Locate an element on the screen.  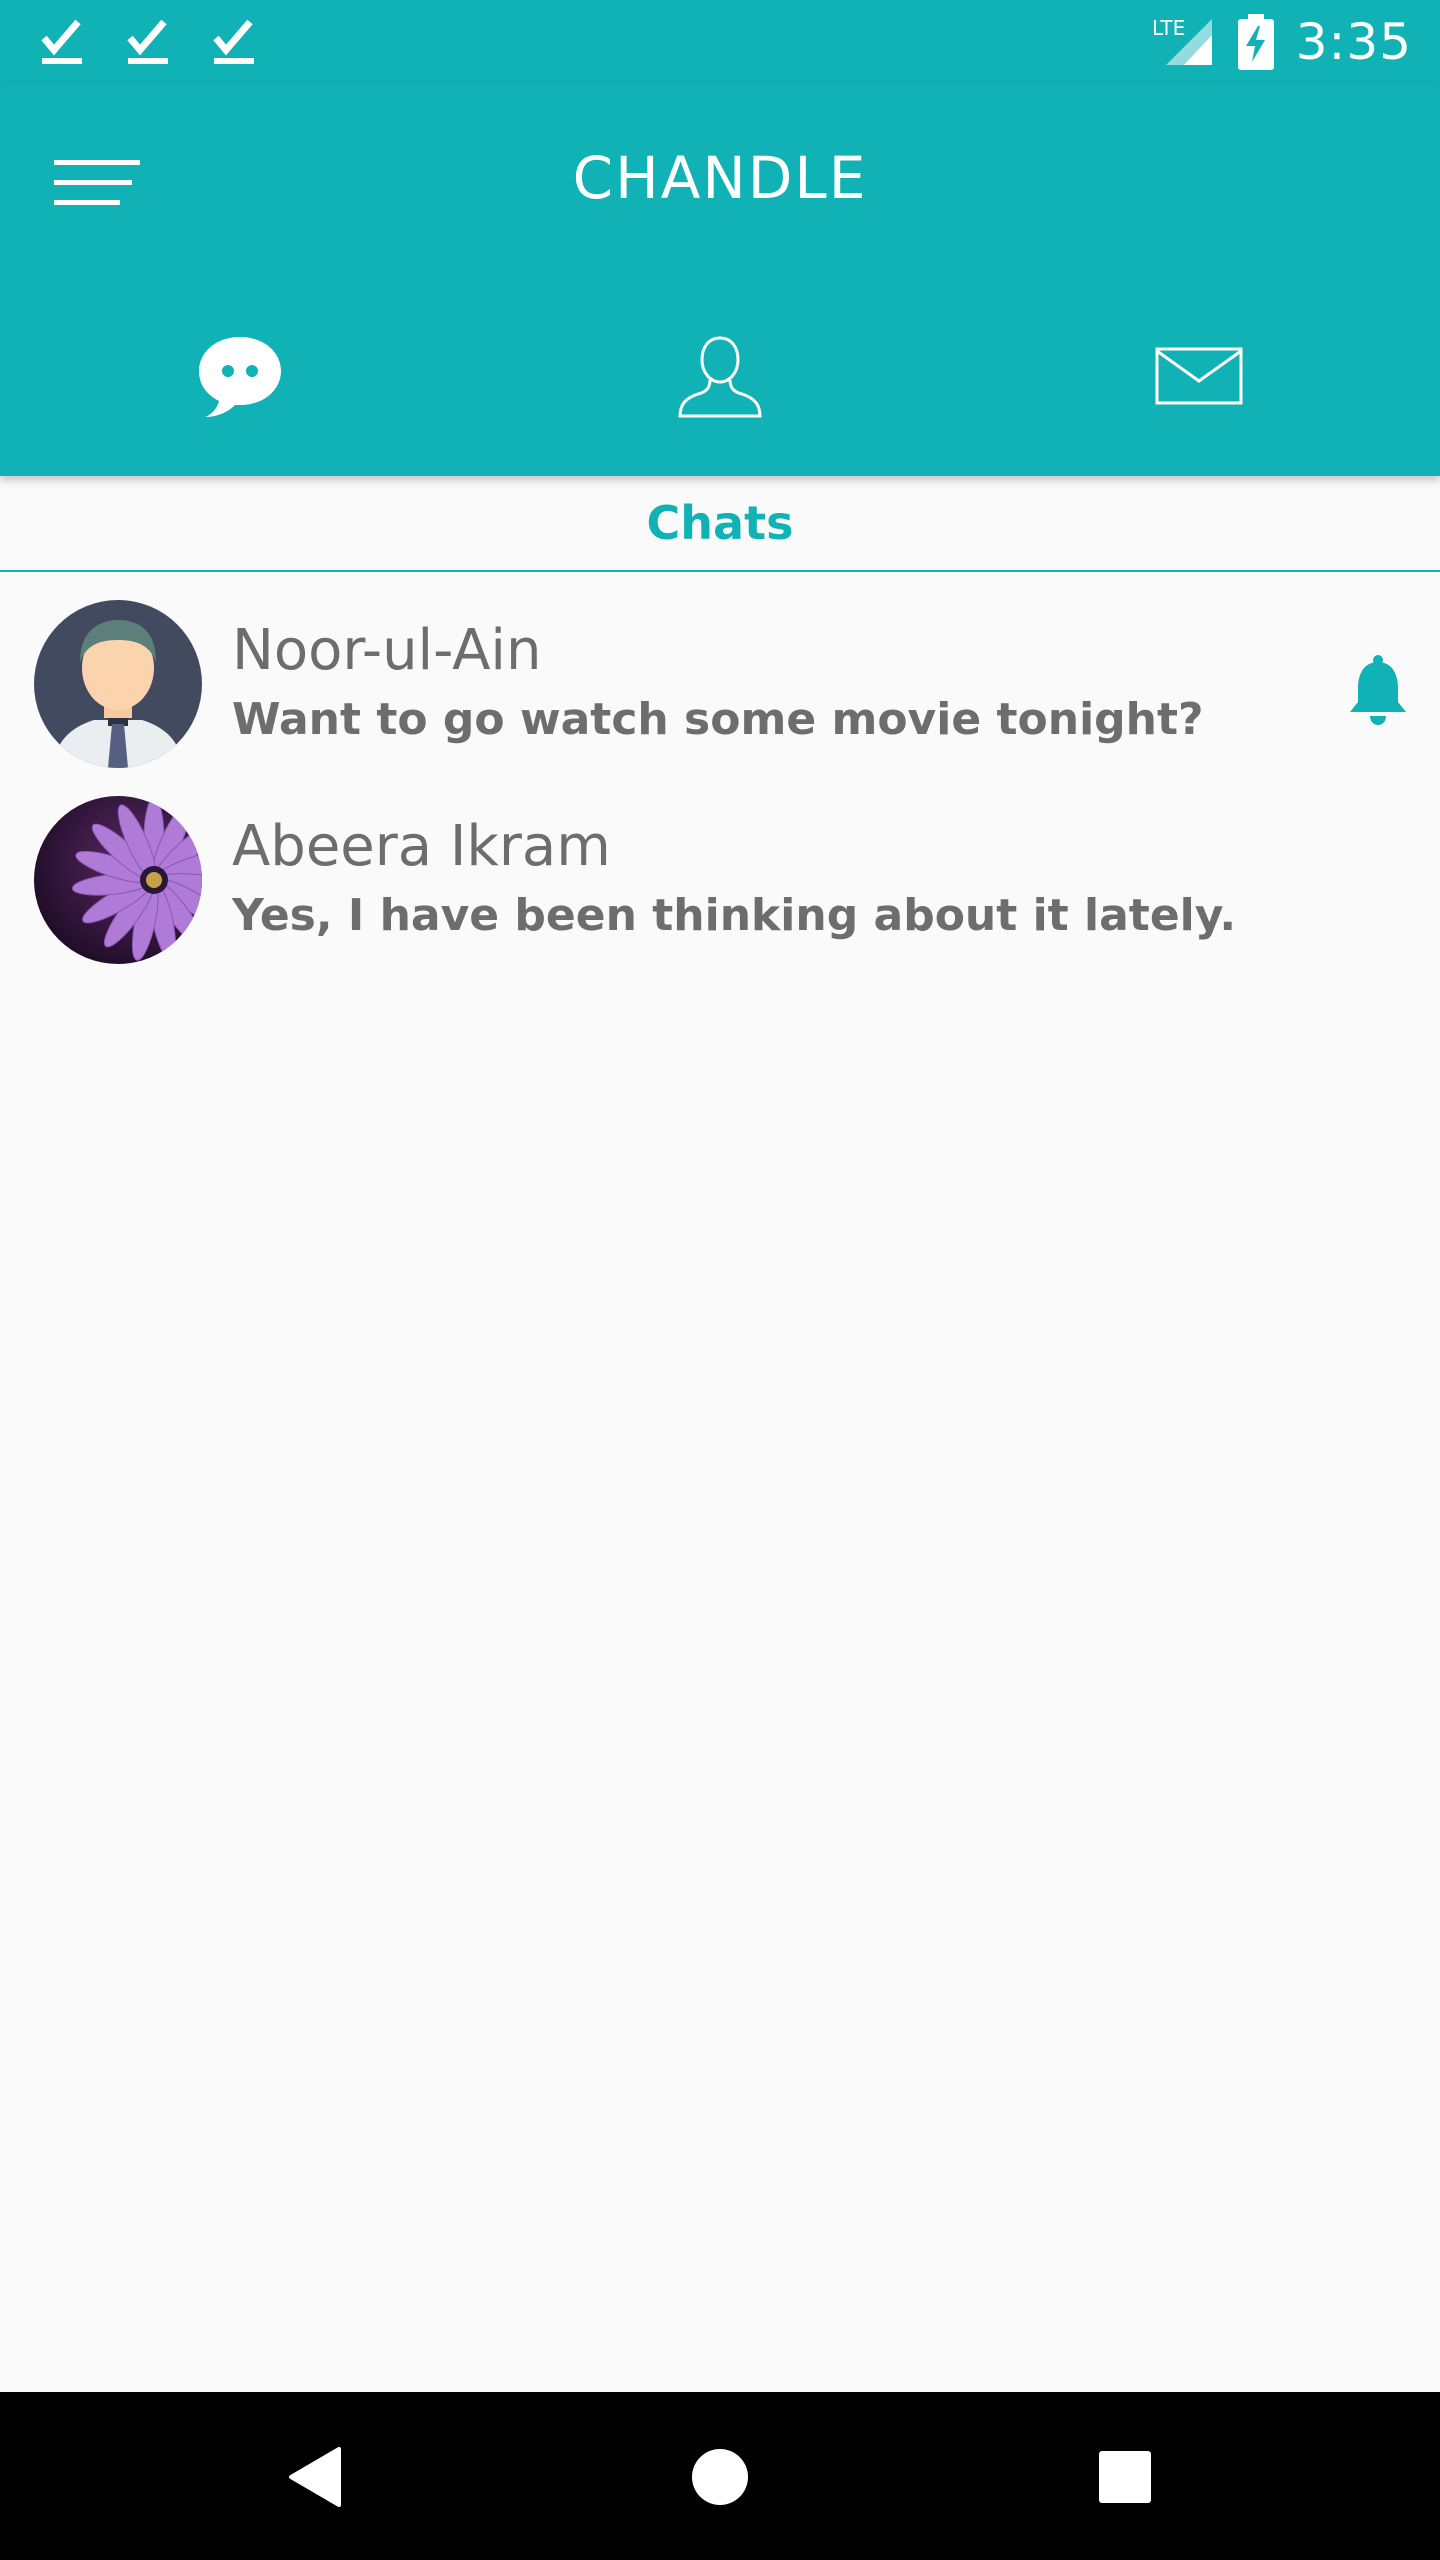
home-icon is located at coordinates (720, 2477).